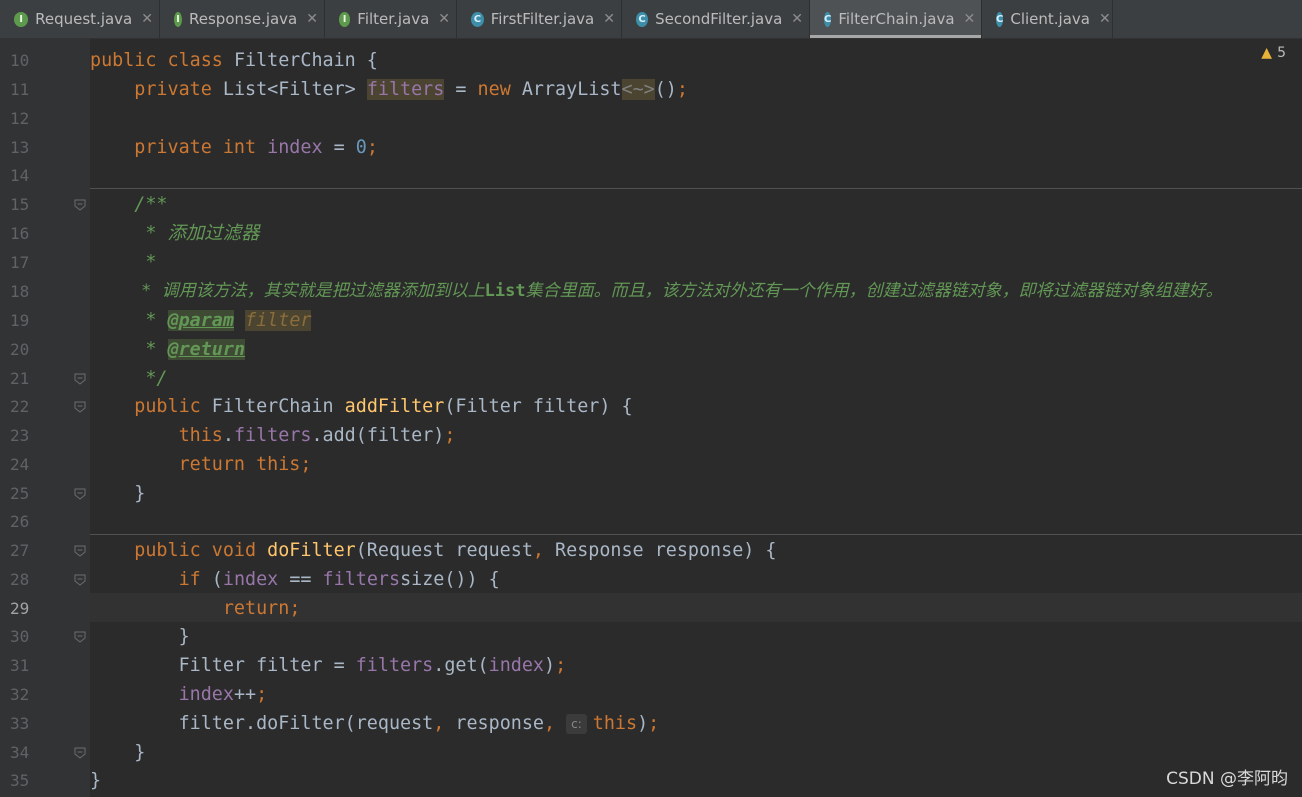  What do you see at coordinates (20, 406) in the screenshot?
I see `line-number: 22` at bounding box center [20, 406].